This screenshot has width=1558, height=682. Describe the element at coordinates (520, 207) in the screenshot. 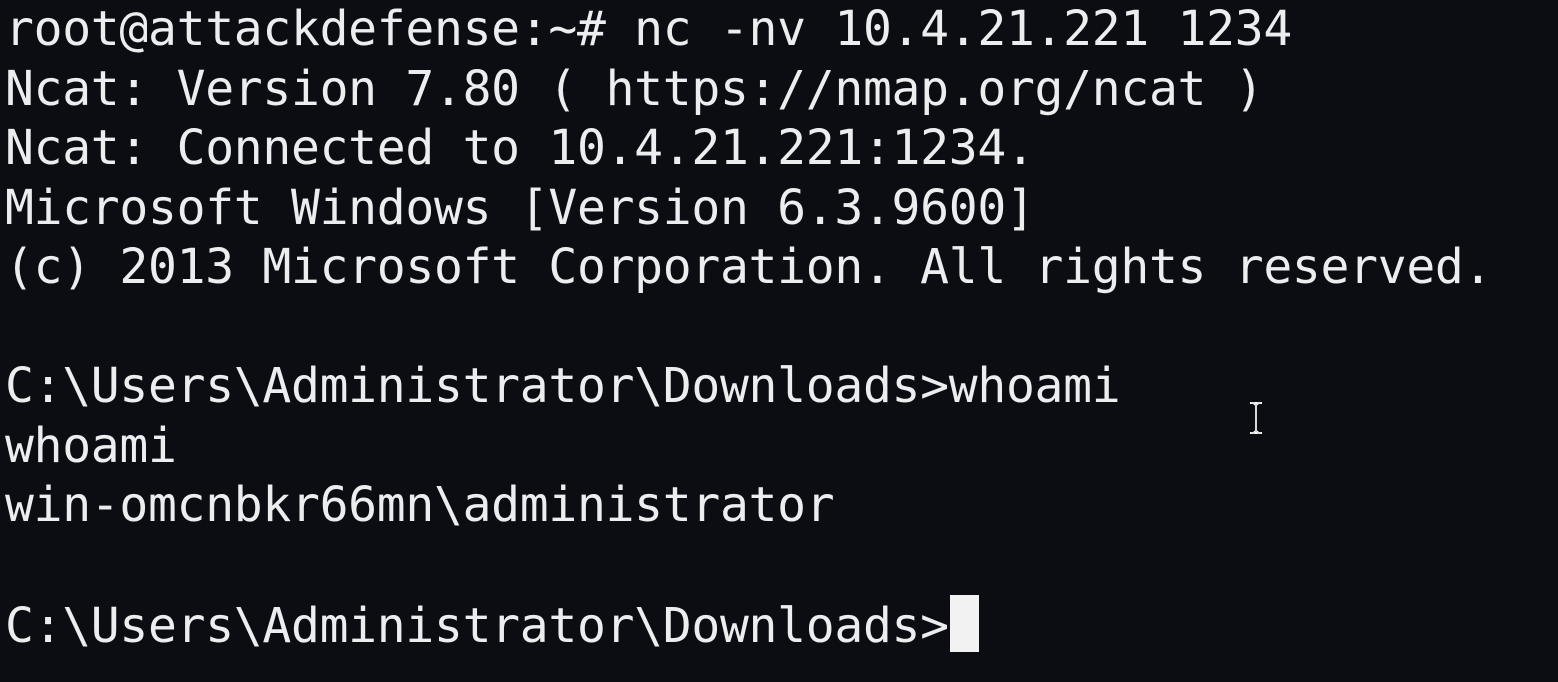

I see `terminal-line: Microsoft Windows [Version 6.3.9600]` at that location.